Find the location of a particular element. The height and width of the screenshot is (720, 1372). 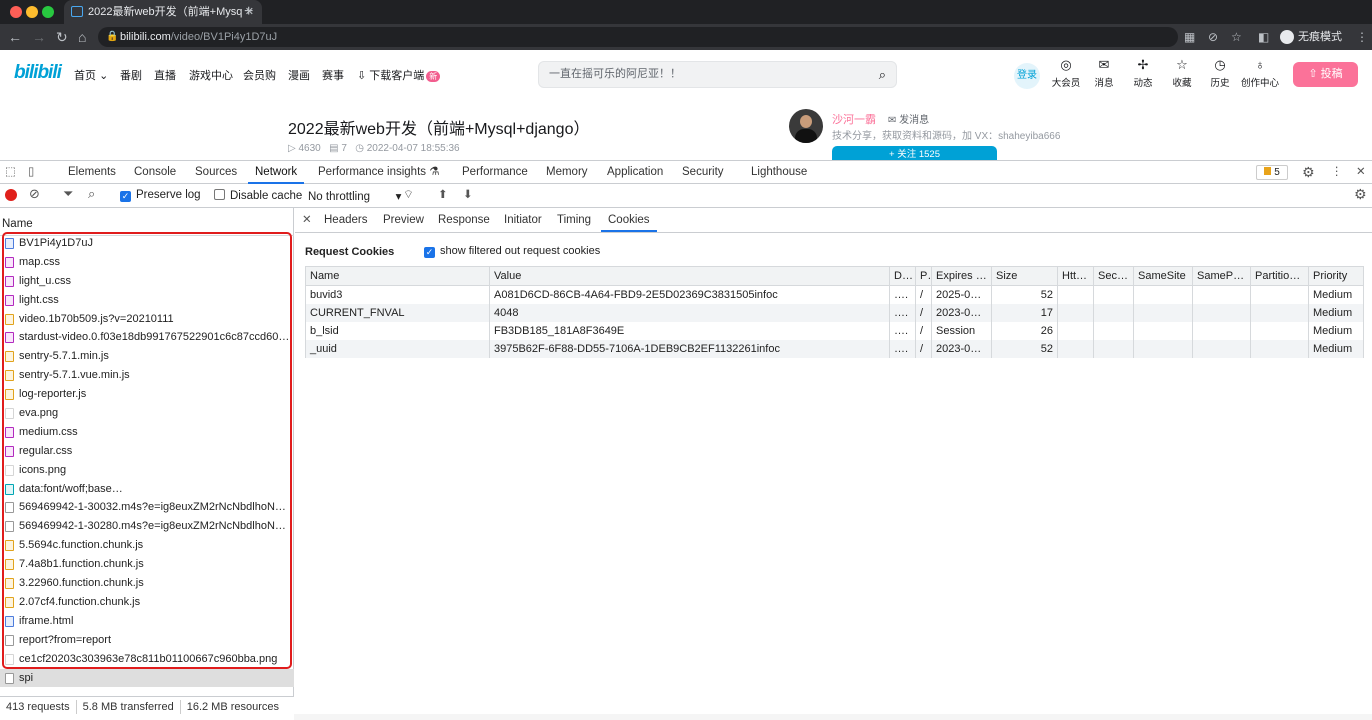

tab-headers: Headers is located at coordinates (345, 220).